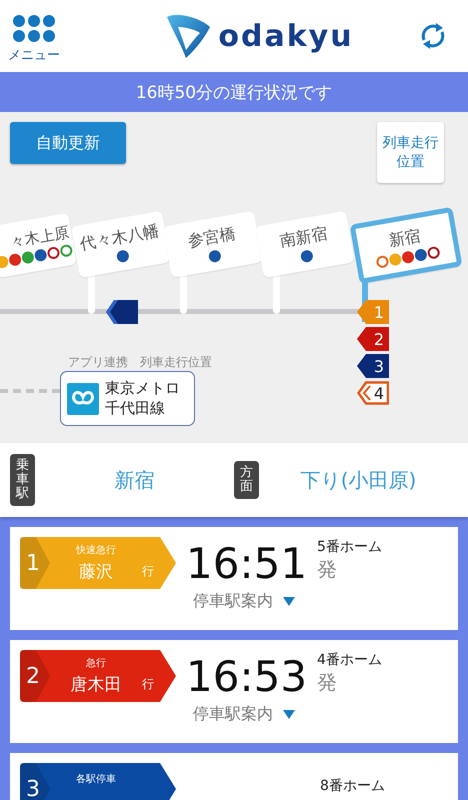 The height and width of the screenshot is (800, 468). Describe the element at coordinates (304, 244) in the screenshot. I see `station-flag: 南新宿` at that location.